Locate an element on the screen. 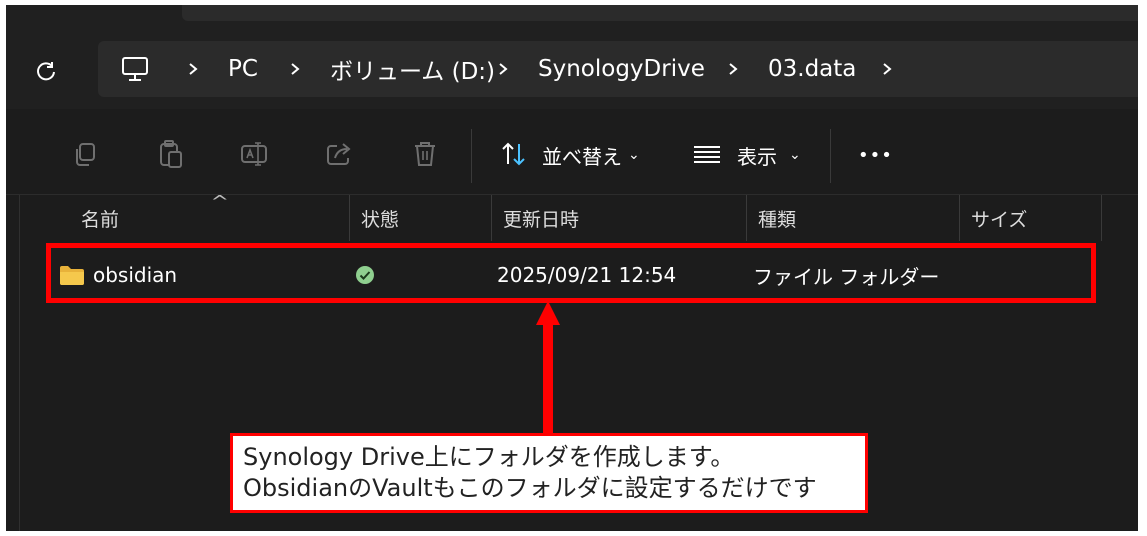 This screenshot has width=1147, height=536. column-header-name: 名前 is located at coordinates (209, 218).